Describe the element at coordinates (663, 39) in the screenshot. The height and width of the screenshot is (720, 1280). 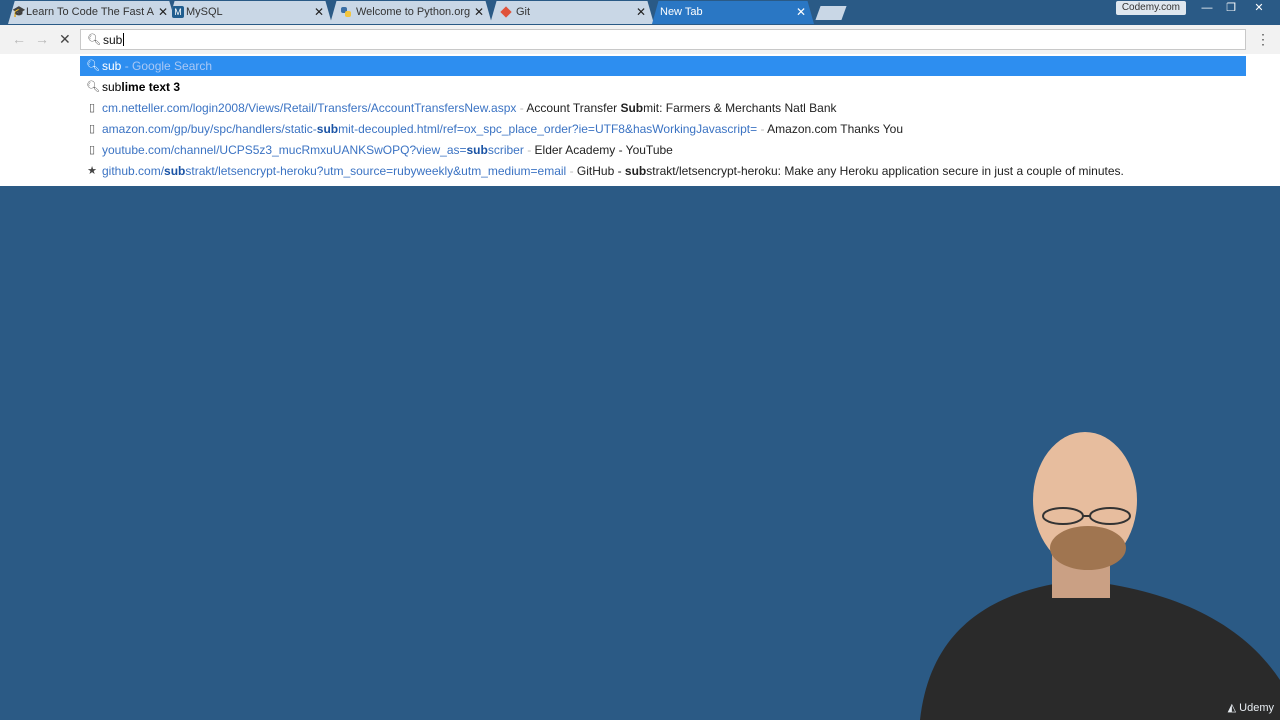
I see `address-bar: 🔍︎ sub` at that location.